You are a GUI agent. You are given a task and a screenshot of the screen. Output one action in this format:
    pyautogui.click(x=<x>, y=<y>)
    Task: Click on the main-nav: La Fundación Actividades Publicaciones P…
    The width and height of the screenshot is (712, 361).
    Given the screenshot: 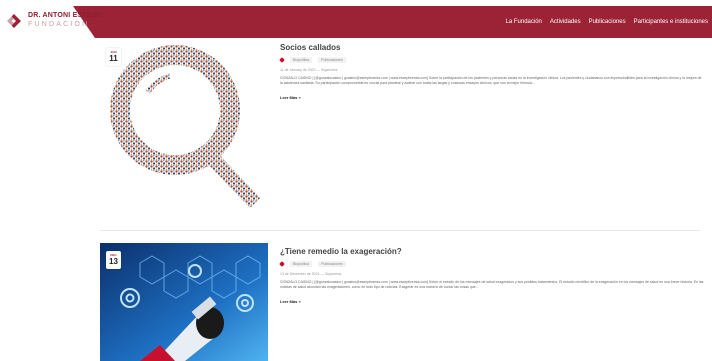 What is the action you would take?
    pyautogui.click(x=609, y=22)
    